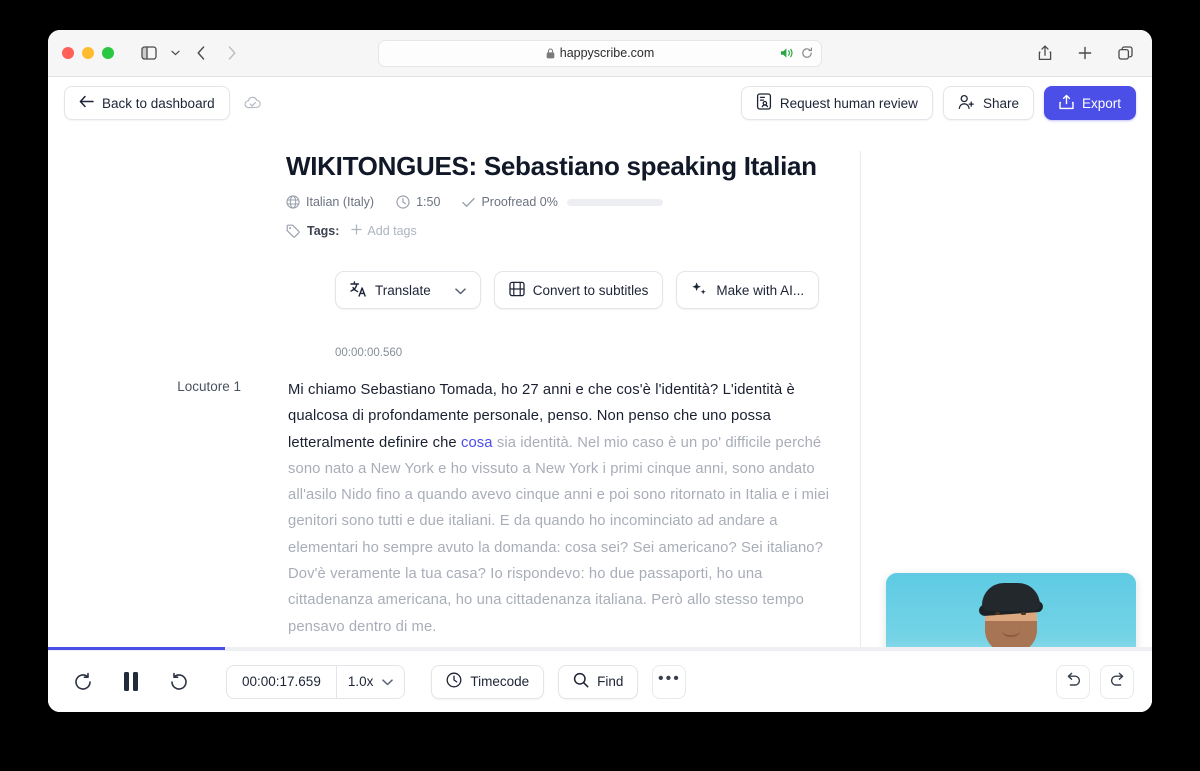 The image size is (1200, 771). I want to click on transcript-current-word: cosa, so click(476, 442).